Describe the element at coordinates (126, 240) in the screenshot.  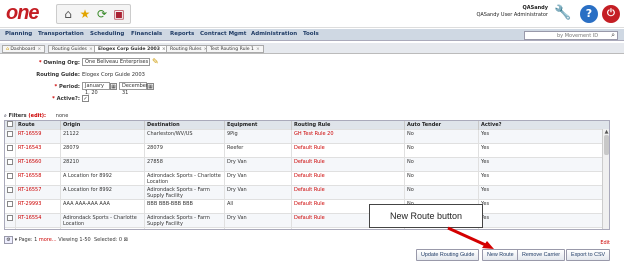
I see `clear-selection-icon: ⊠` at that location.